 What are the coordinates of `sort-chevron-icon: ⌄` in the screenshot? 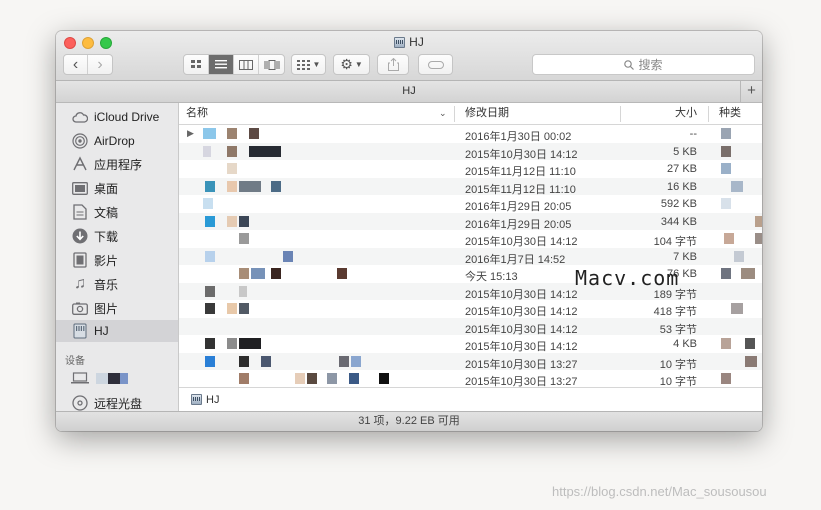 It's located at (443, 114).